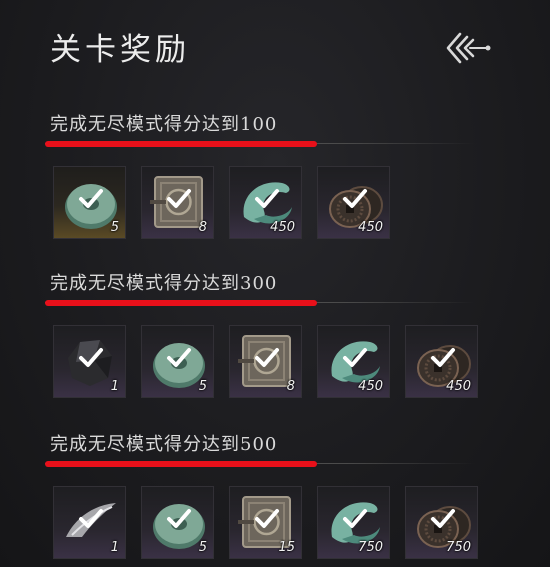 Image resolution: width=550 pixels, height=567 pixels. Describe the element at coordinates (164, 124) in the screenshot. I see `section-title: 完成无尽模式得分达到100` at that location.